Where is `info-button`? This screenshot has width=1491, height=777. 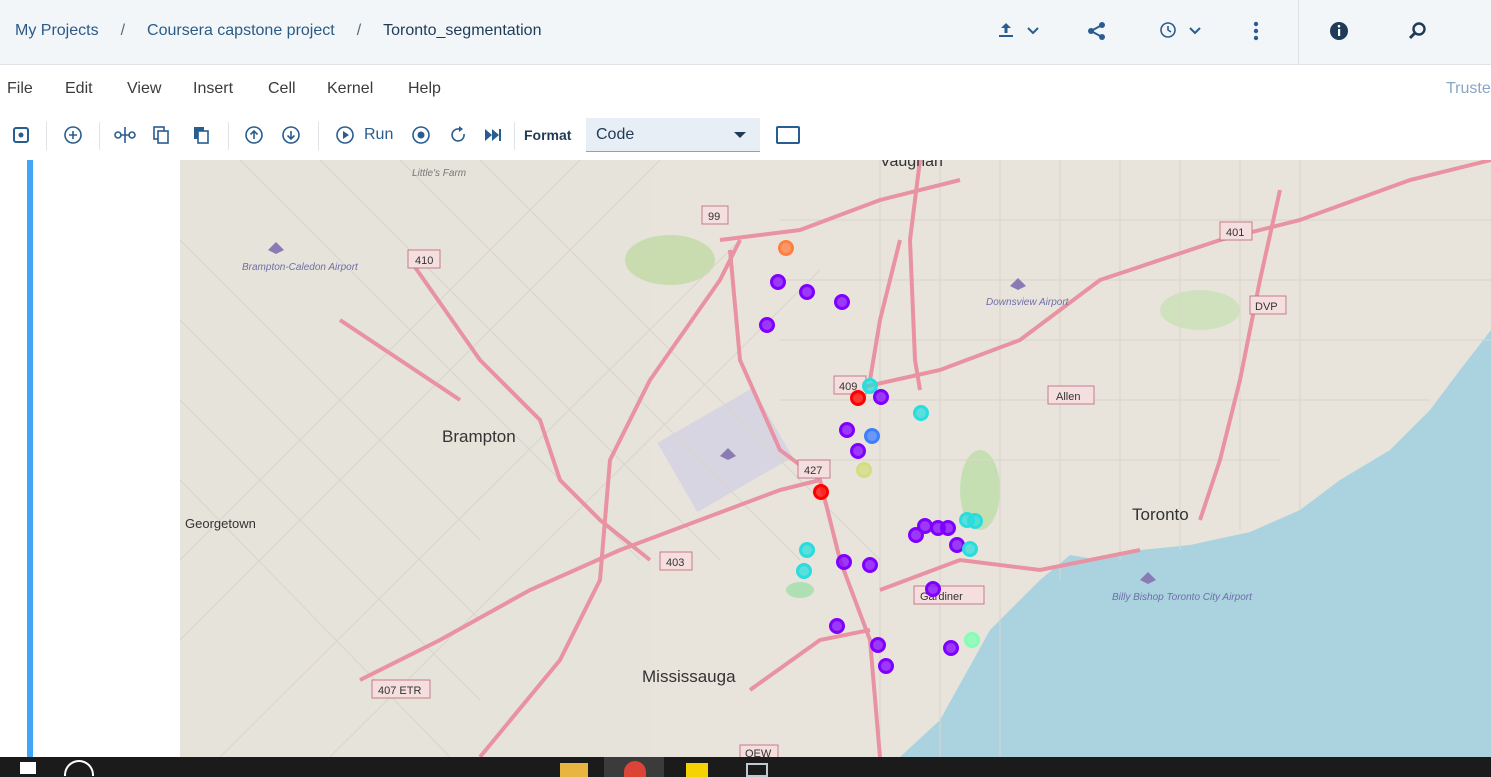
info-button is located at coordinates (1339, 31).